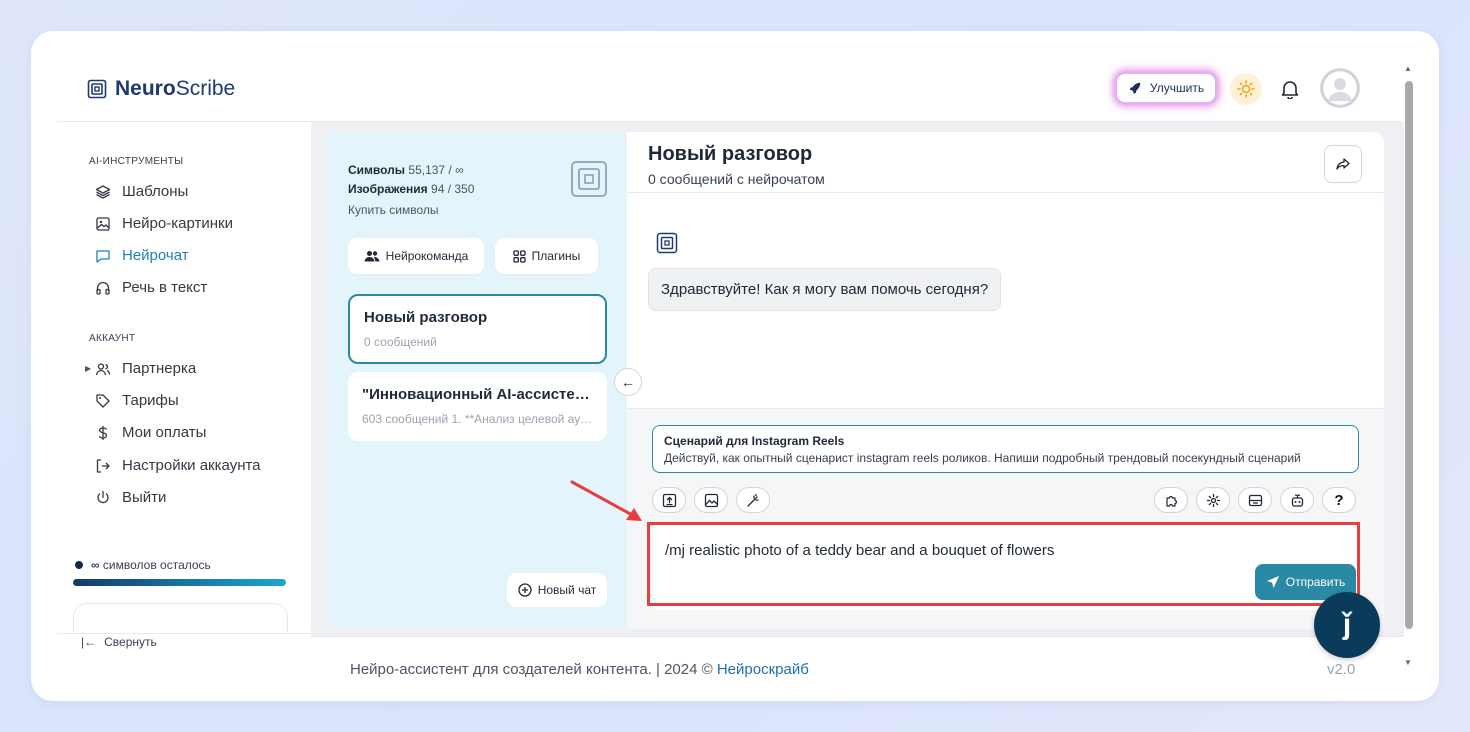  I want to click on magic-wand-icon, so click(752, 500).